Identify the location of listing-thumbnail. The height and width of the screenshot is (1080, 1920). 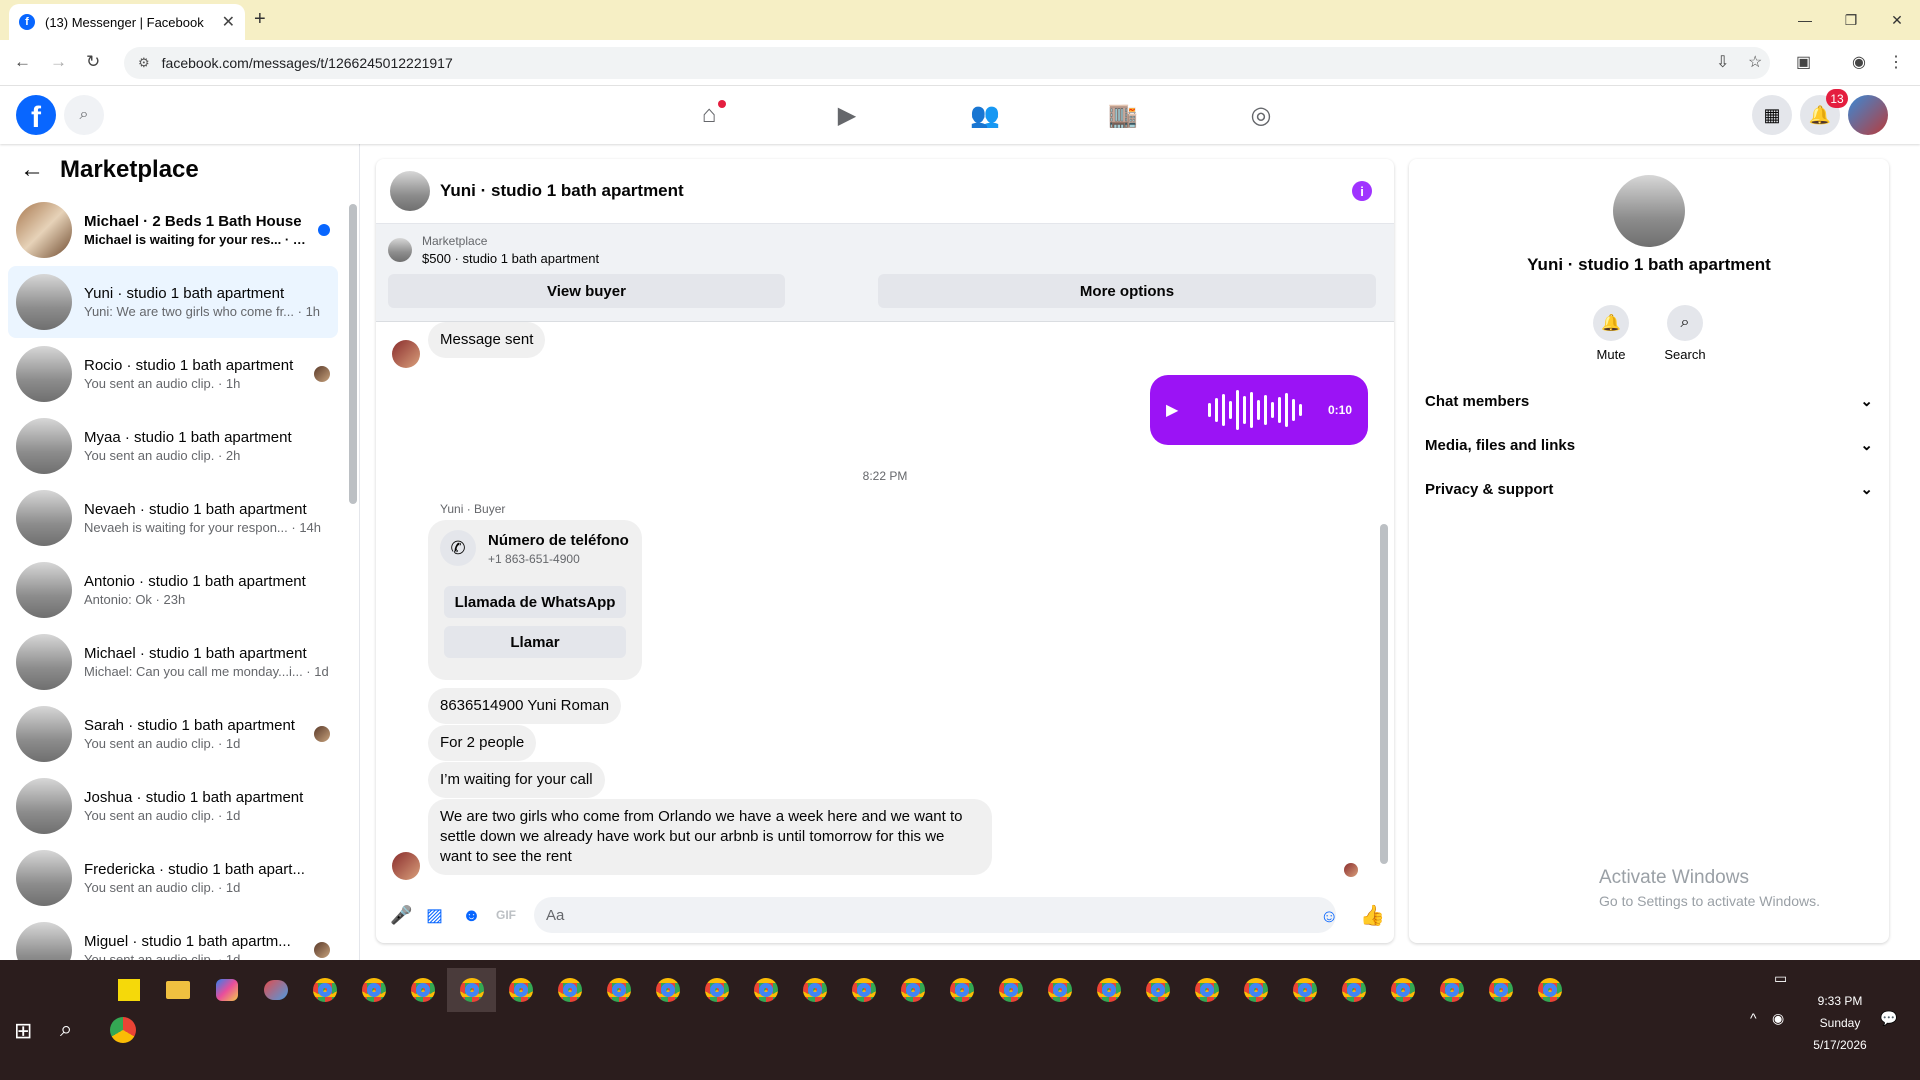
(44, 662).